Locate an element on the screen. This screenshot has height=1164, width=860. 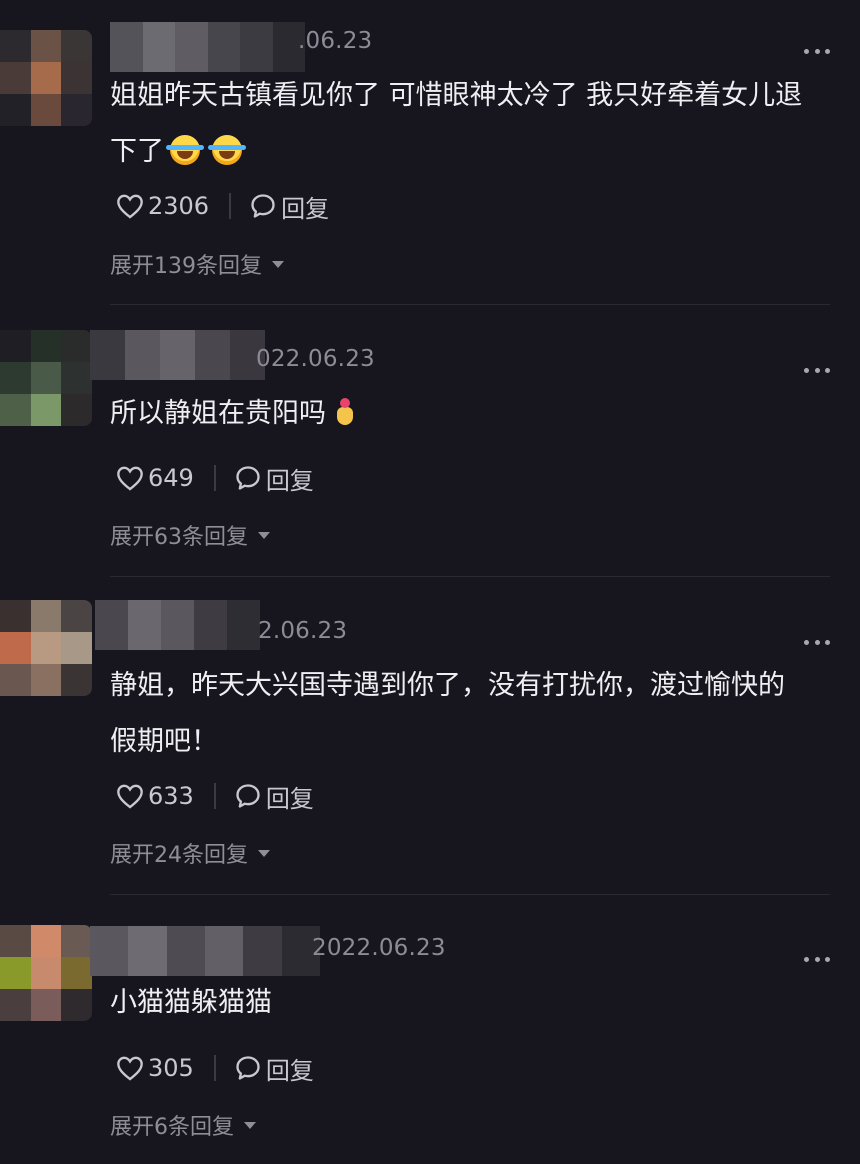
comment-actions: 649 回复 is located at coordinates (215, 478).